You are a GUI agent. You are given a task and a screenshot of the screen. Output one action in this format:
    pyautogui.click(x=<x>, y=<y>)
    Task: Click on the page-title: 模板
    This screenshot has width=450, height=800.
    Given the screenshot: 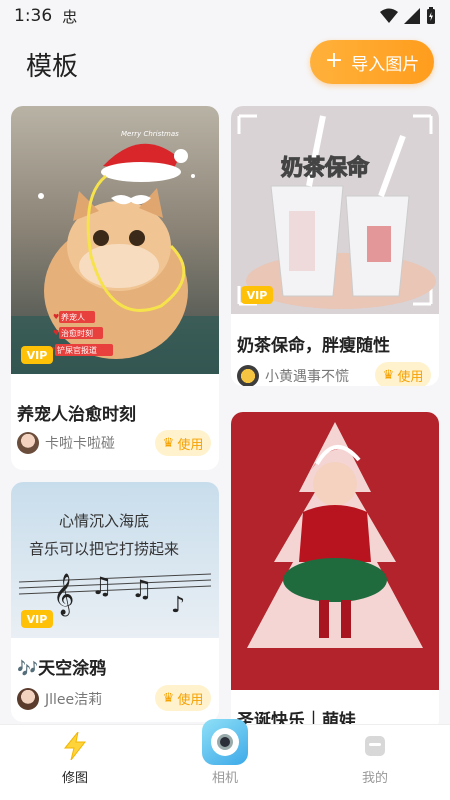 What is the action you would take?
    pyautogui.click(x=52, y=67)
    